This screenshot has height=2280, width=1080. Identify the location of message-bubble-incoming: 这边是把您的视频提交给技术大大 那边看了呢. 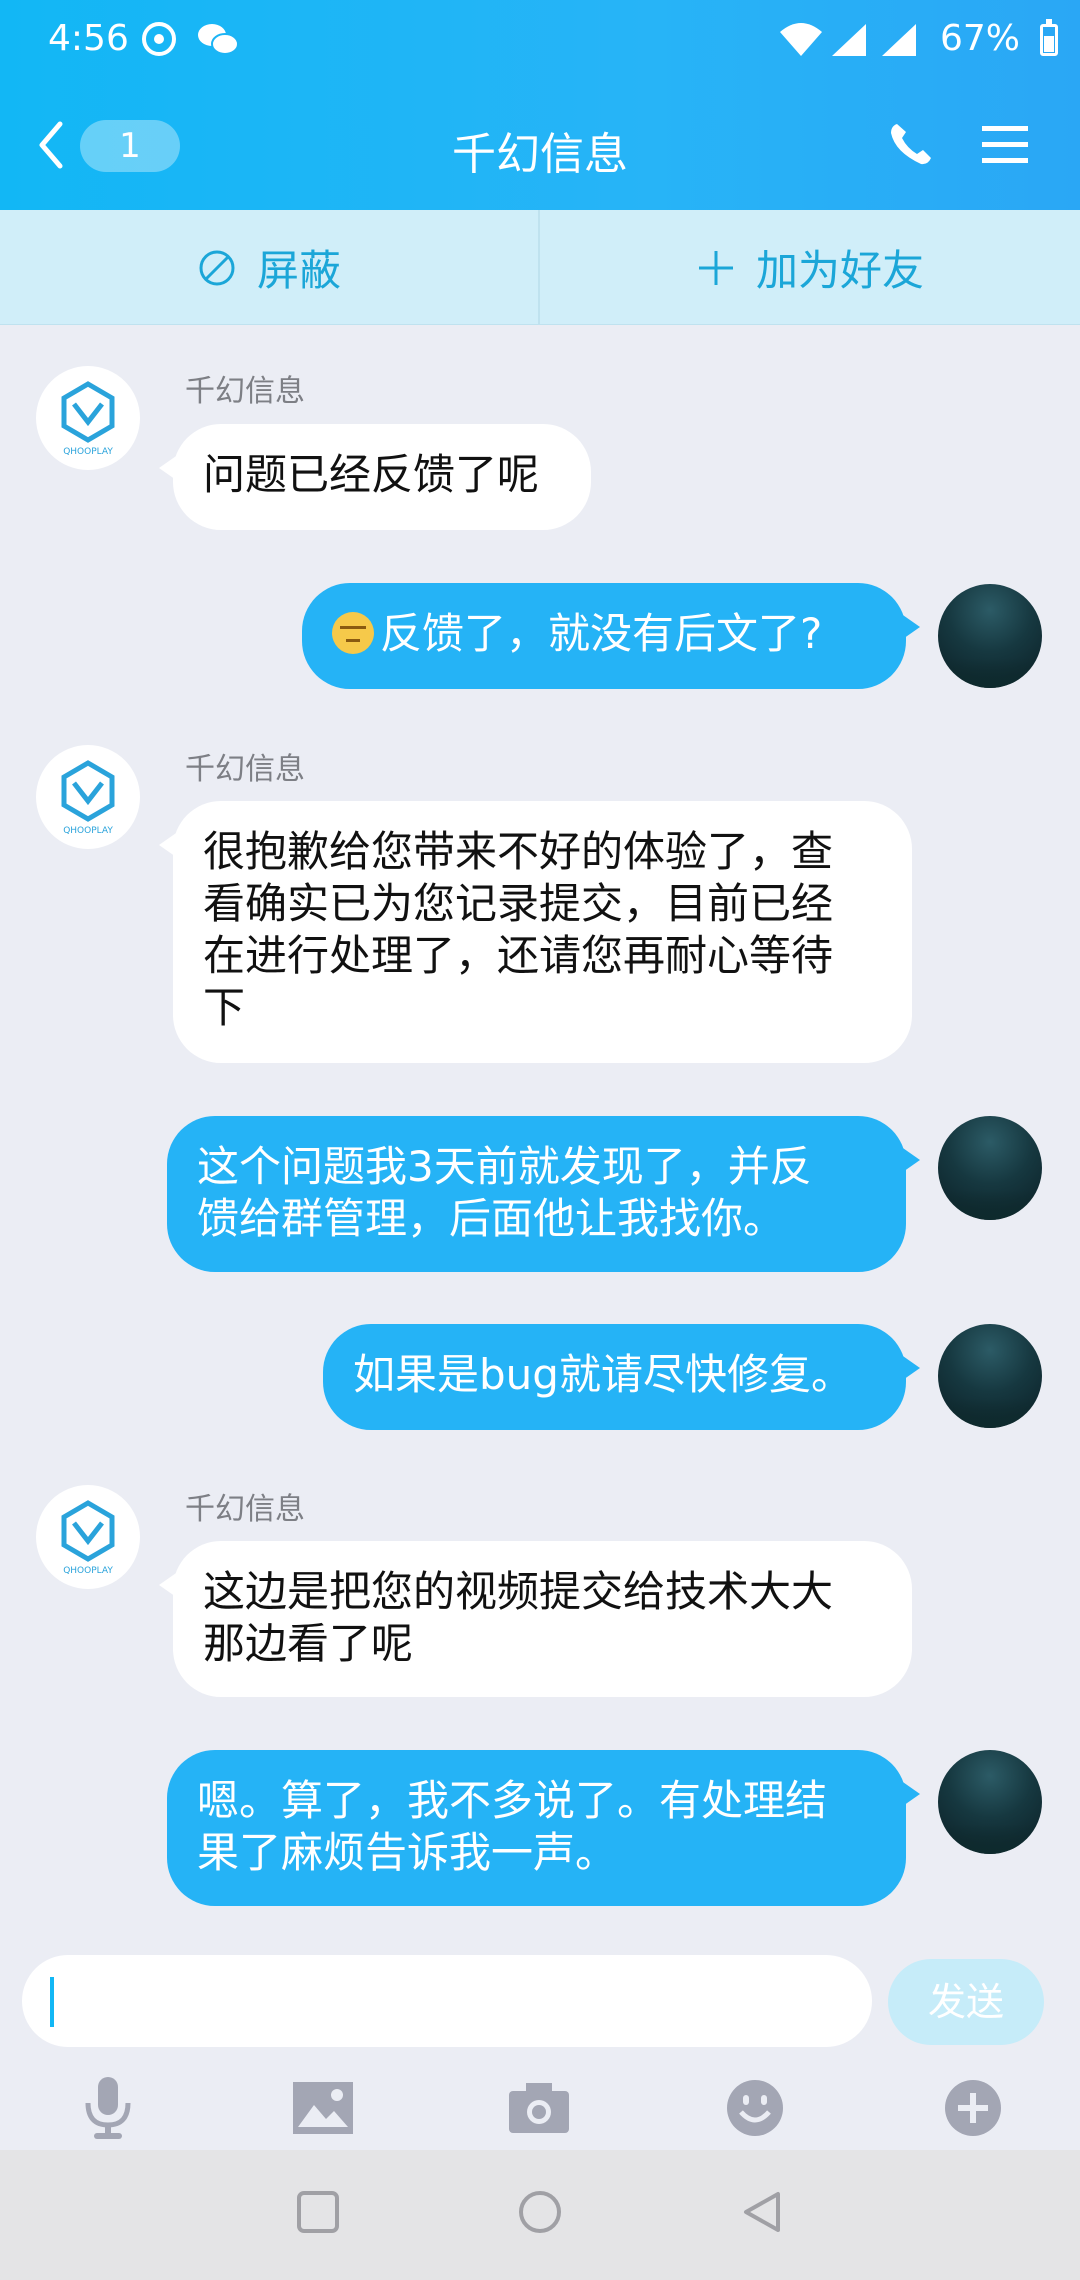
(535, 1619).